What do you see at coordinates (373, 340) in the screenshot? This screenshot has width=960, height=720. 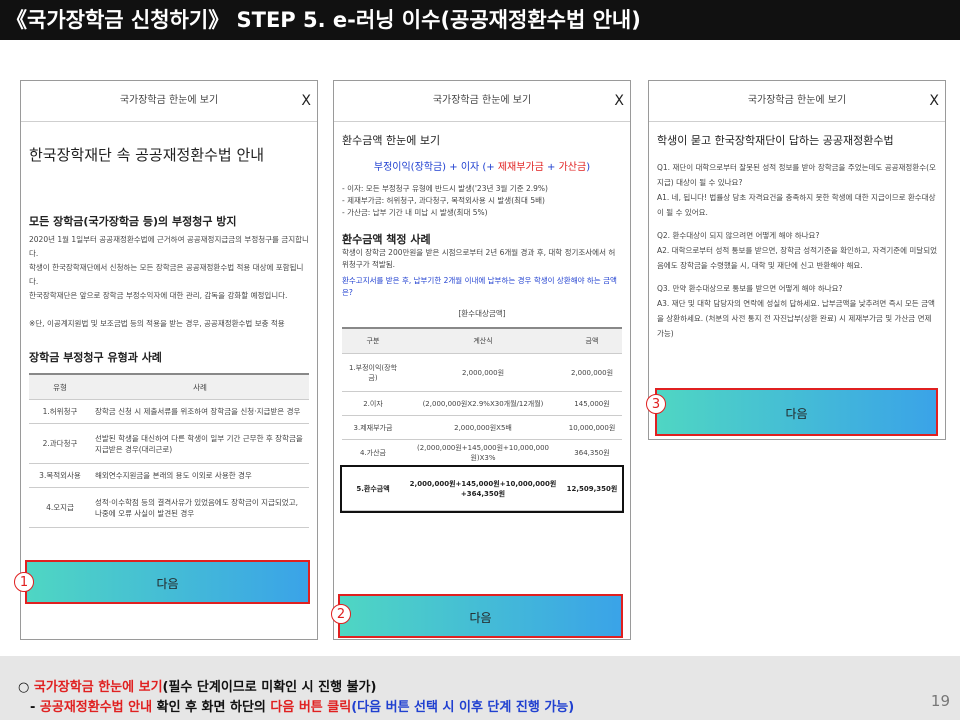 I see `table-header: 구분` at bounding box center [373, 340].